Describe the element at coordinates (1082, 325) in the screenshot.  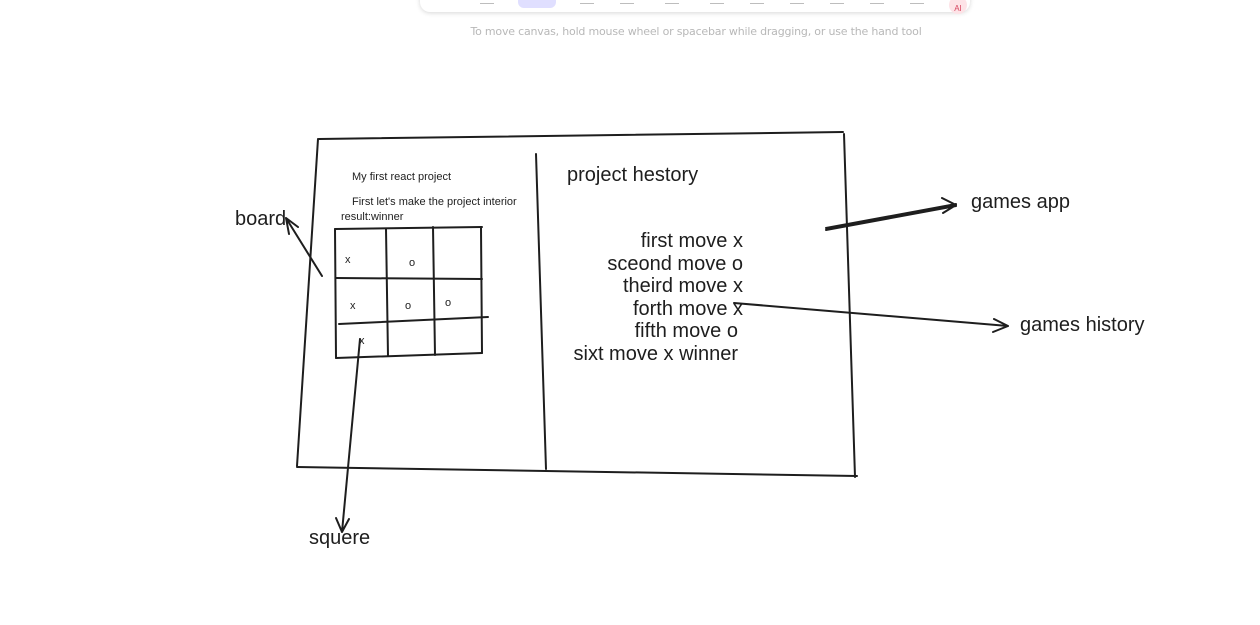
I see `games-history-label: games history` at that location.